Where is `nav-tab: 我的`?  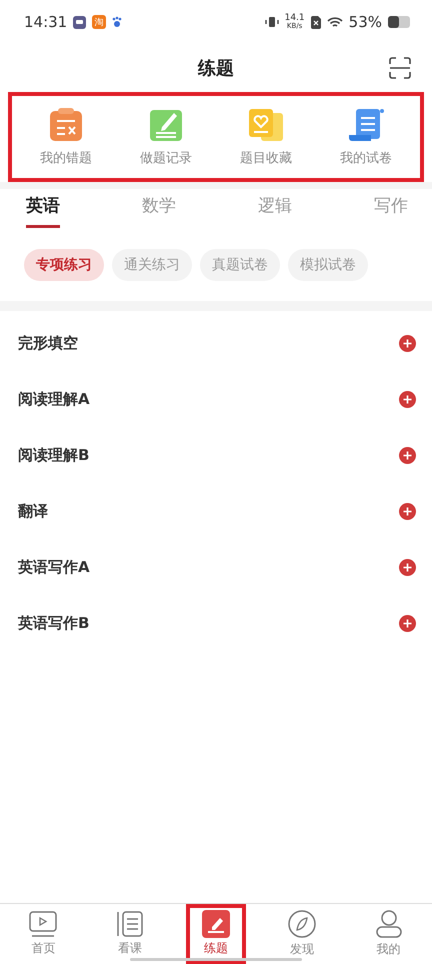
nav-tab: 我的 is located at coordinates (389, 933).